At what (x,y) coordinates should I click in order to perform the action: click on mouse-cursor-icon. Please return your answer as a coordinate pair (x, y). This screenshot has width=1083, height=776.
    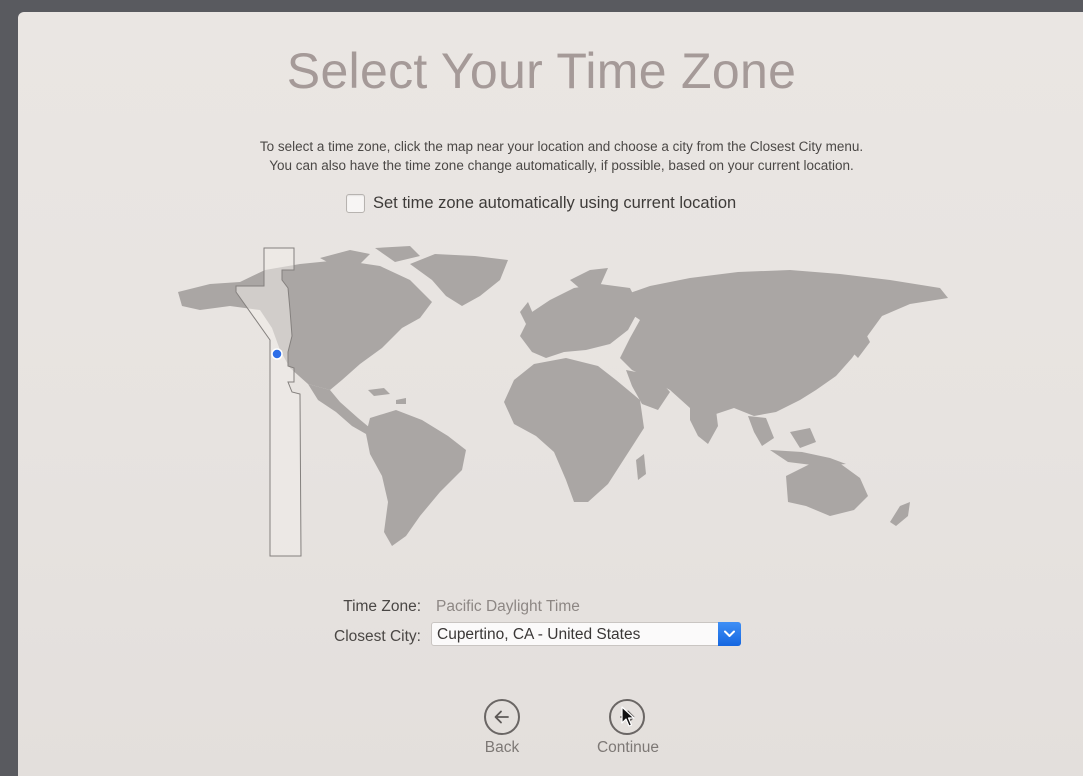
    Looking at the image, I should click on (628, 716).